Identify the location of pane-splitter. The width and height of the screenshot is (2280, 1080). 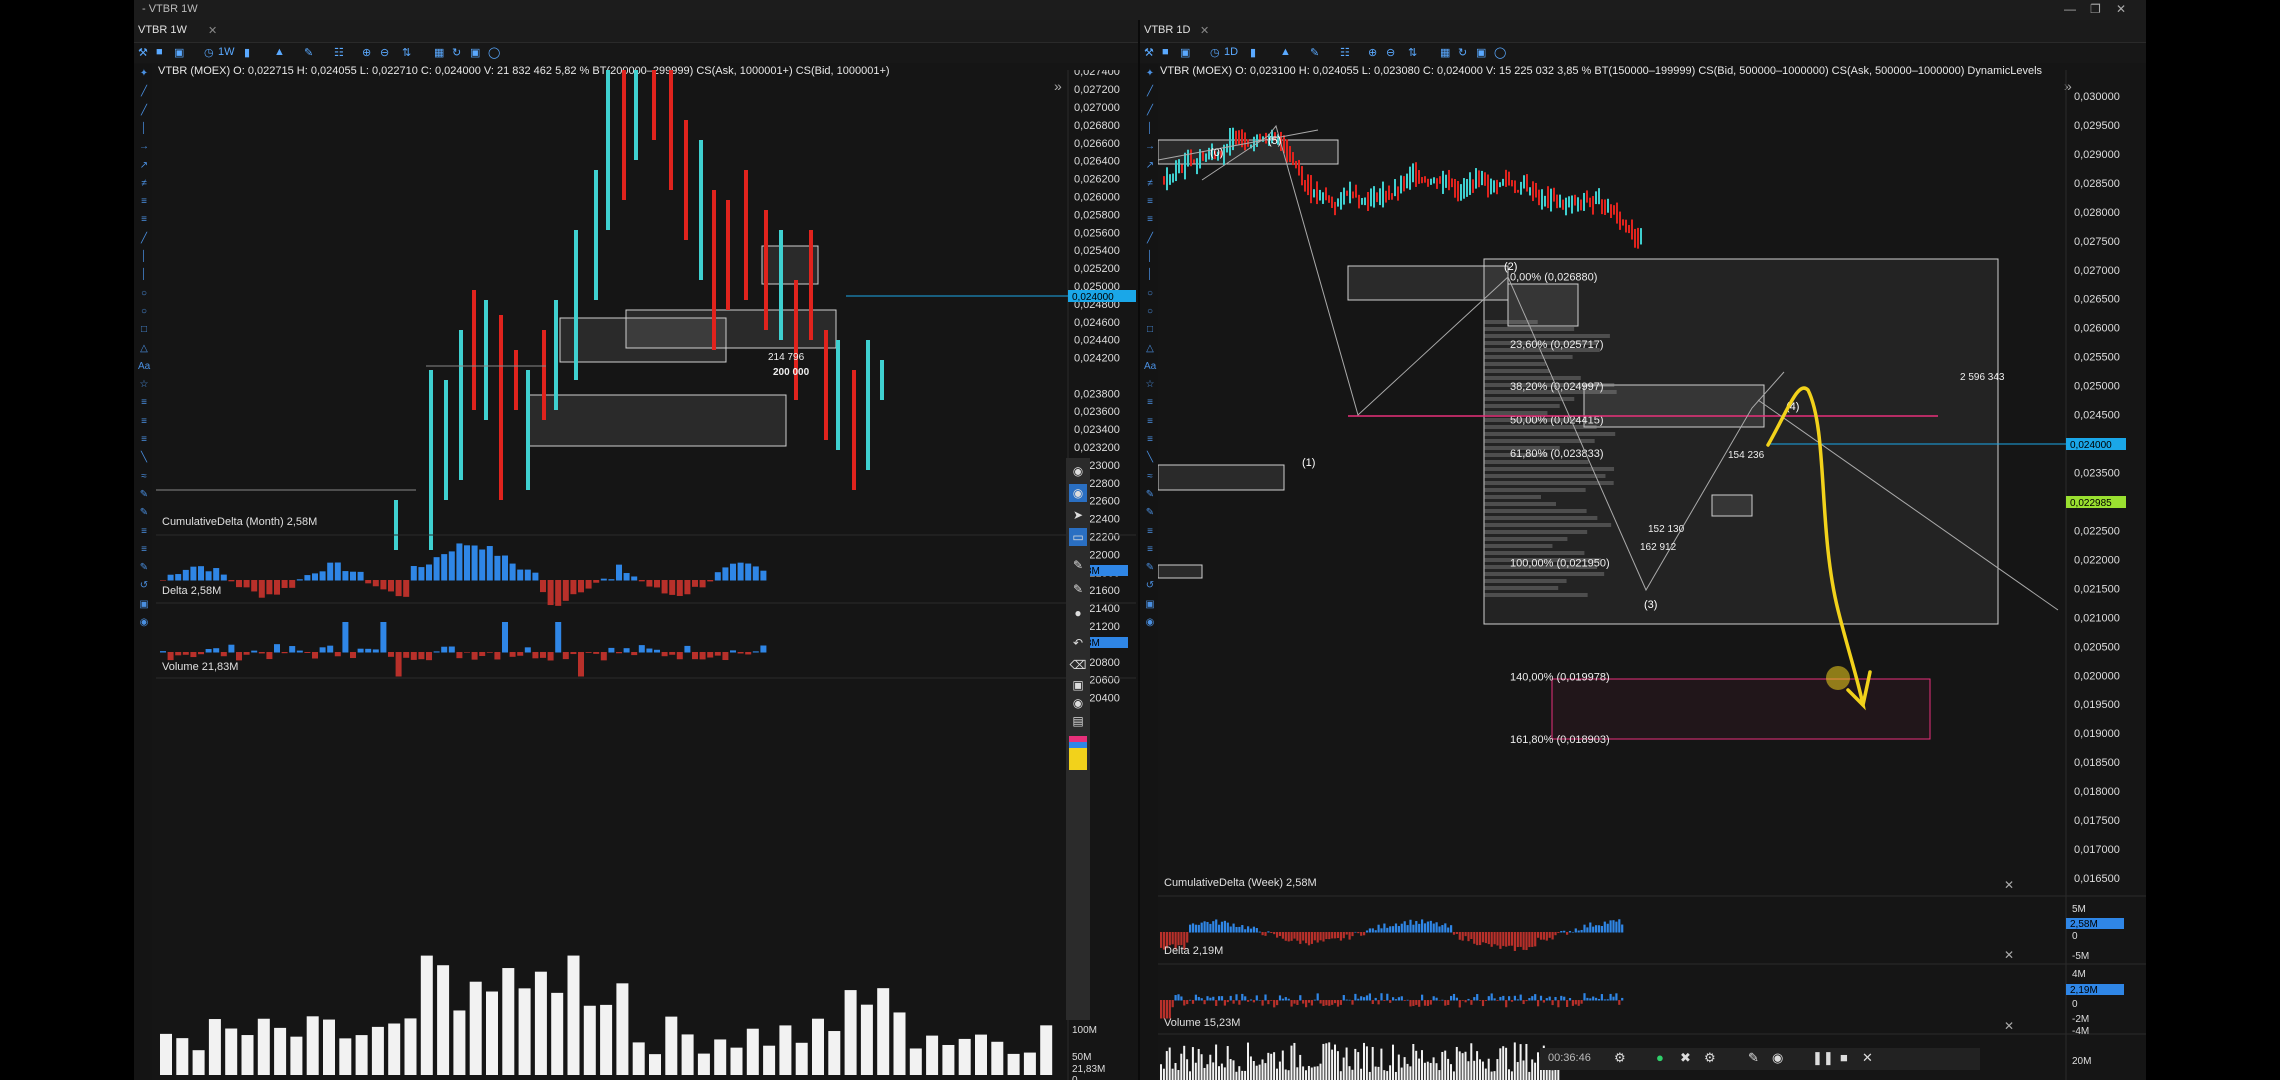
(1139, 550).